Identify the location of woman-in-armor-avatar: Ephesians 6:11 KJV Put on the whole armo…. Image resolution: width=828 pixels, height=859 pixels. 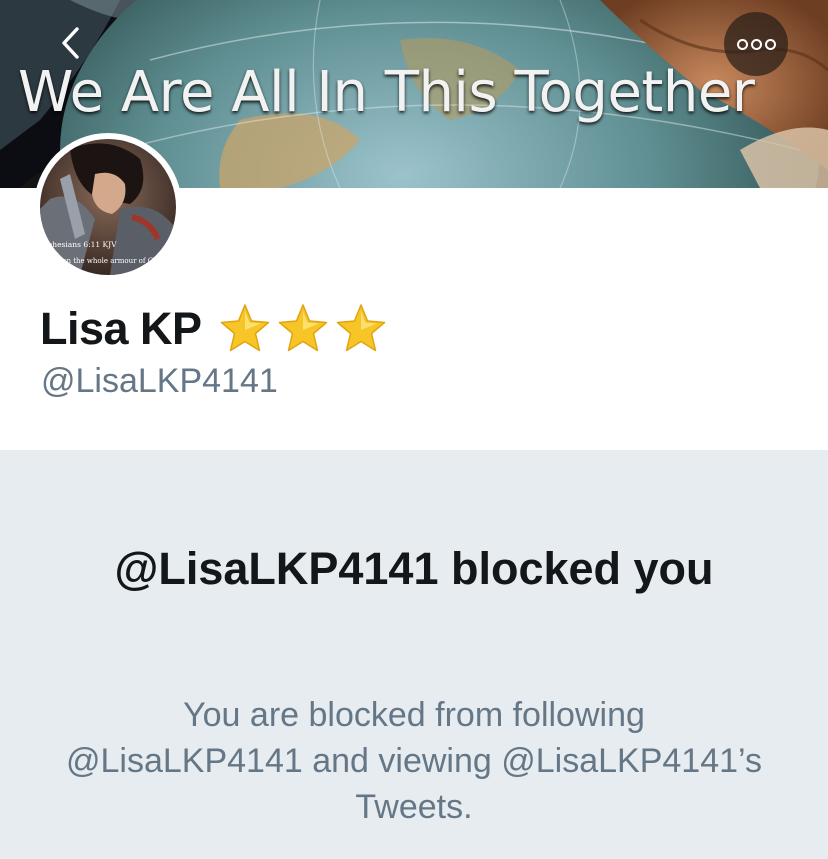
(108, 207).